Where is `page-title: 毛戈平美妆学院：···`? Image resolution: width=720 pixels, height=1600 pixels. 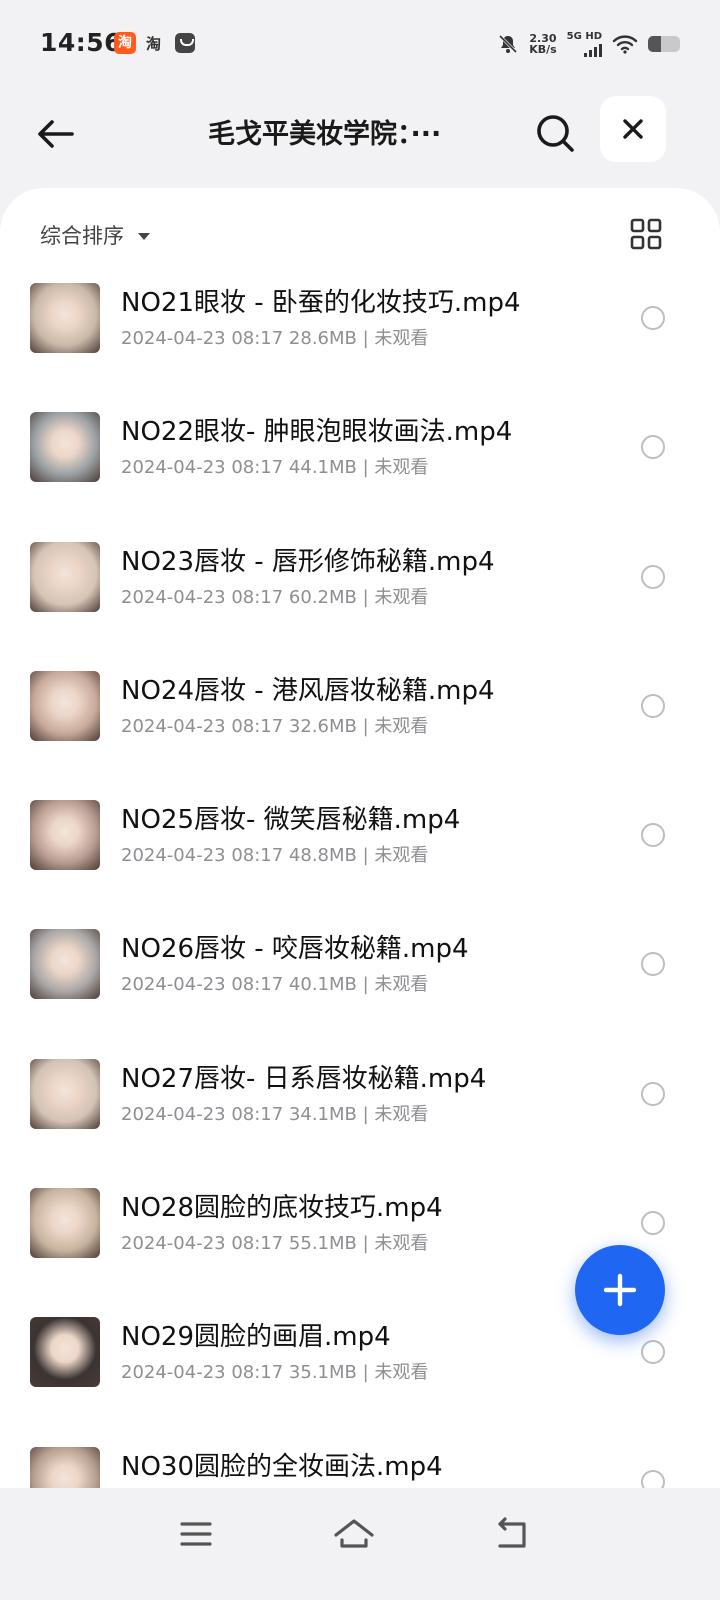 page-title: 毛戈平美妆学院：··· is located at coordinates (325, 134).